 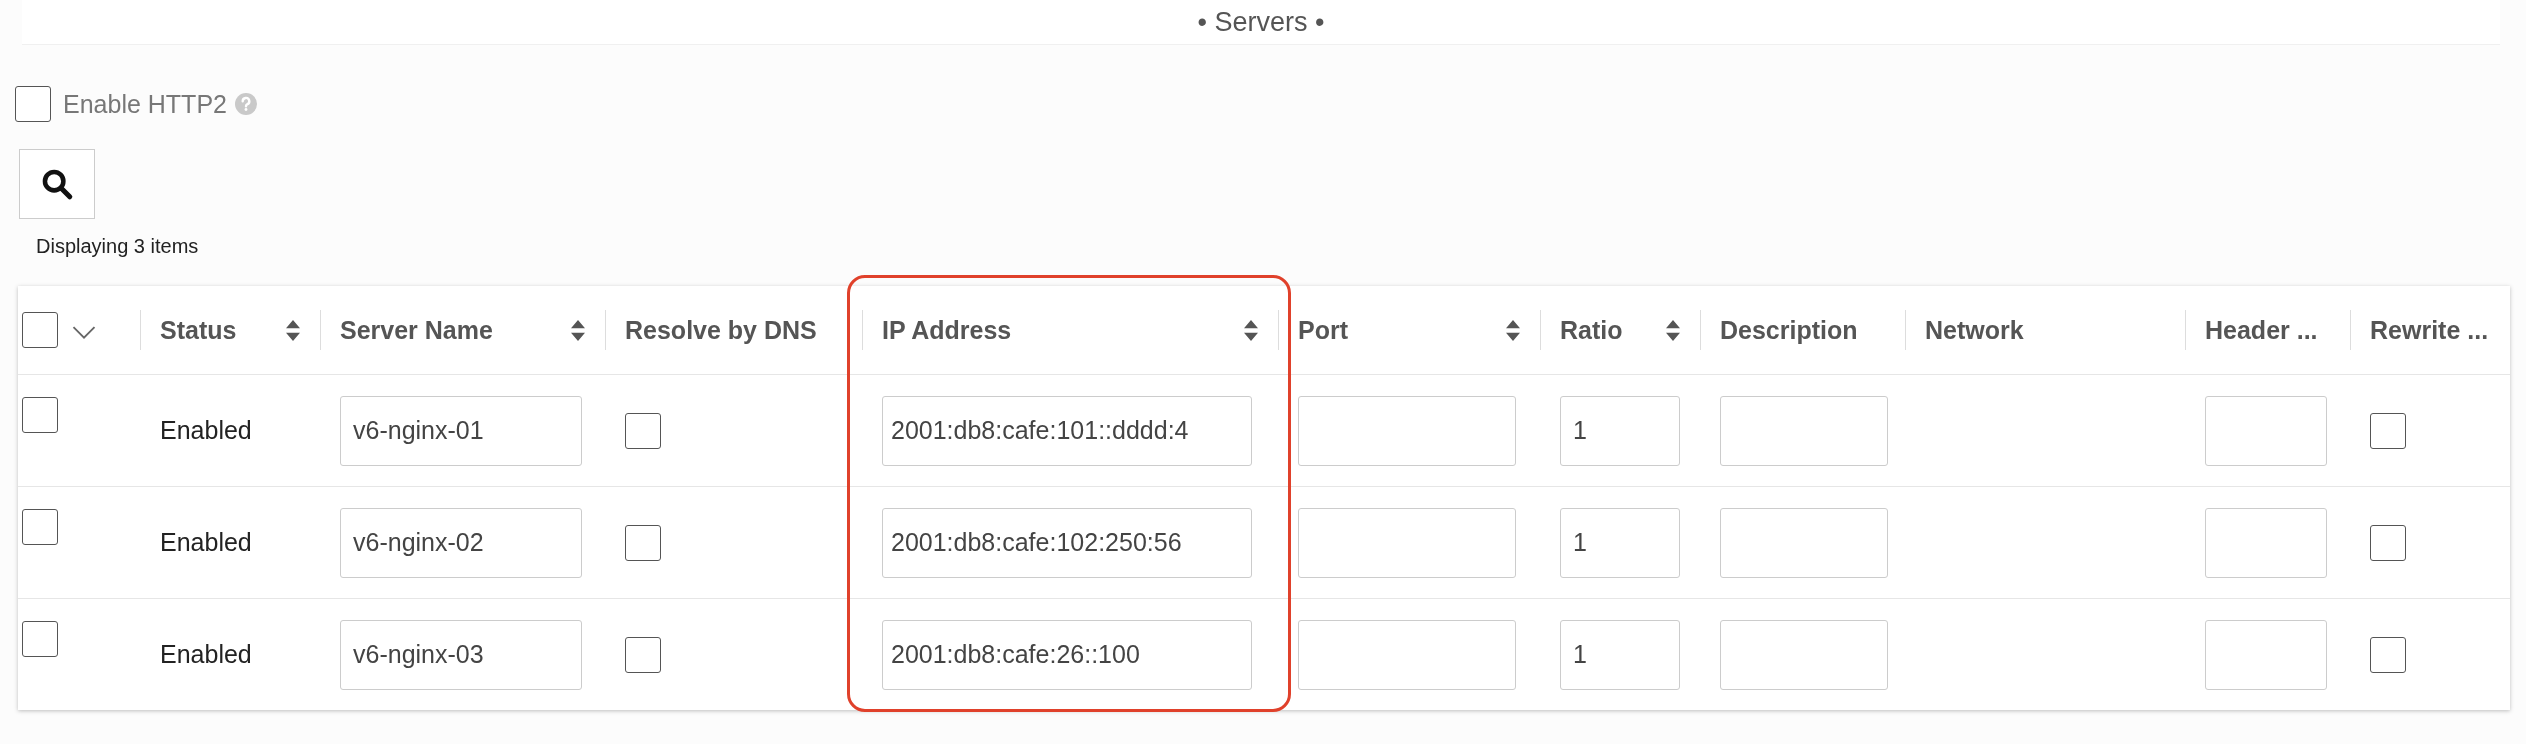 What do you see at coordinates (1261, 22) in the screenshot?
I see `panel-title: • Servers •` at bounding box center [1261, 22].